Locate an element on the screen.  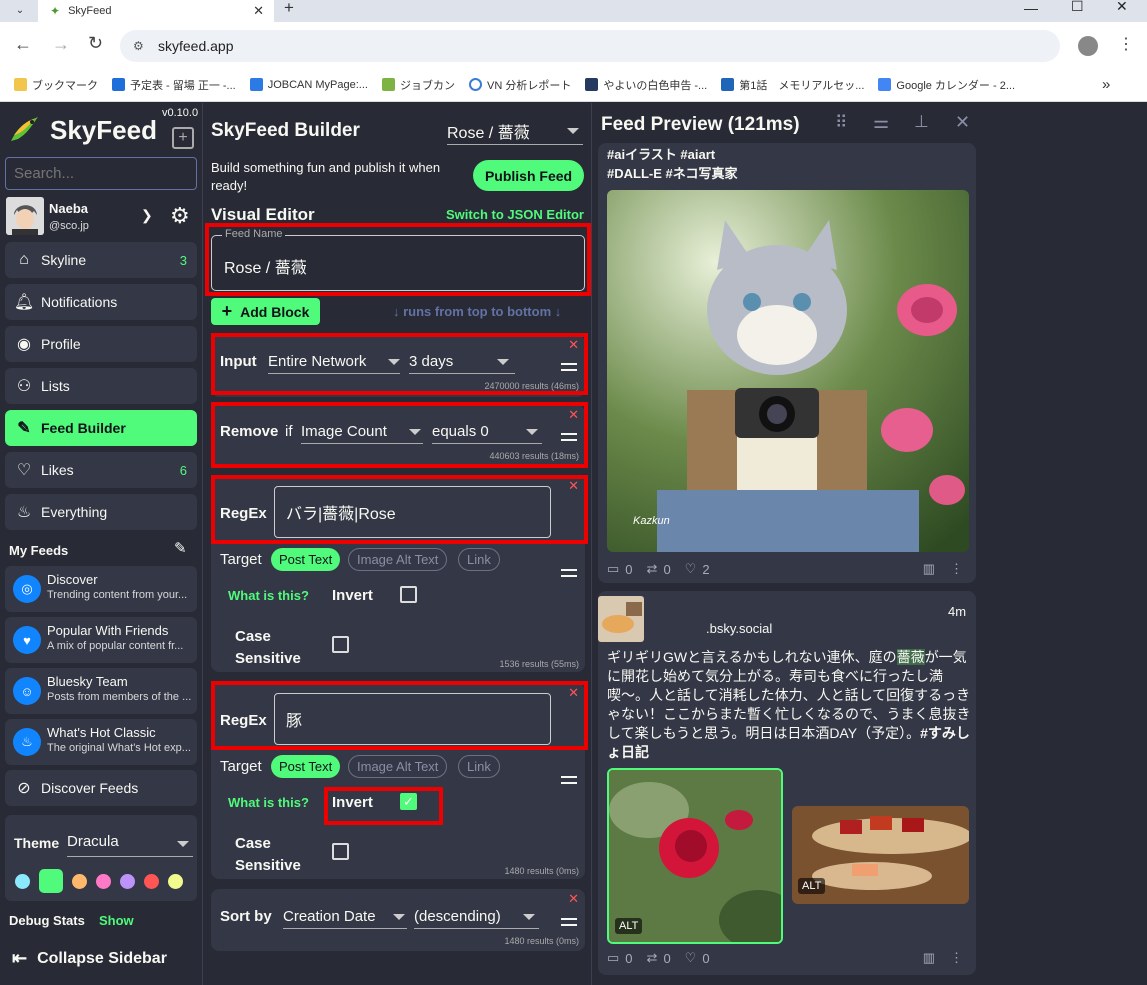
sidebar-item-feed-builder: ✎ Feed Builder is located at coordinates (101, 428).